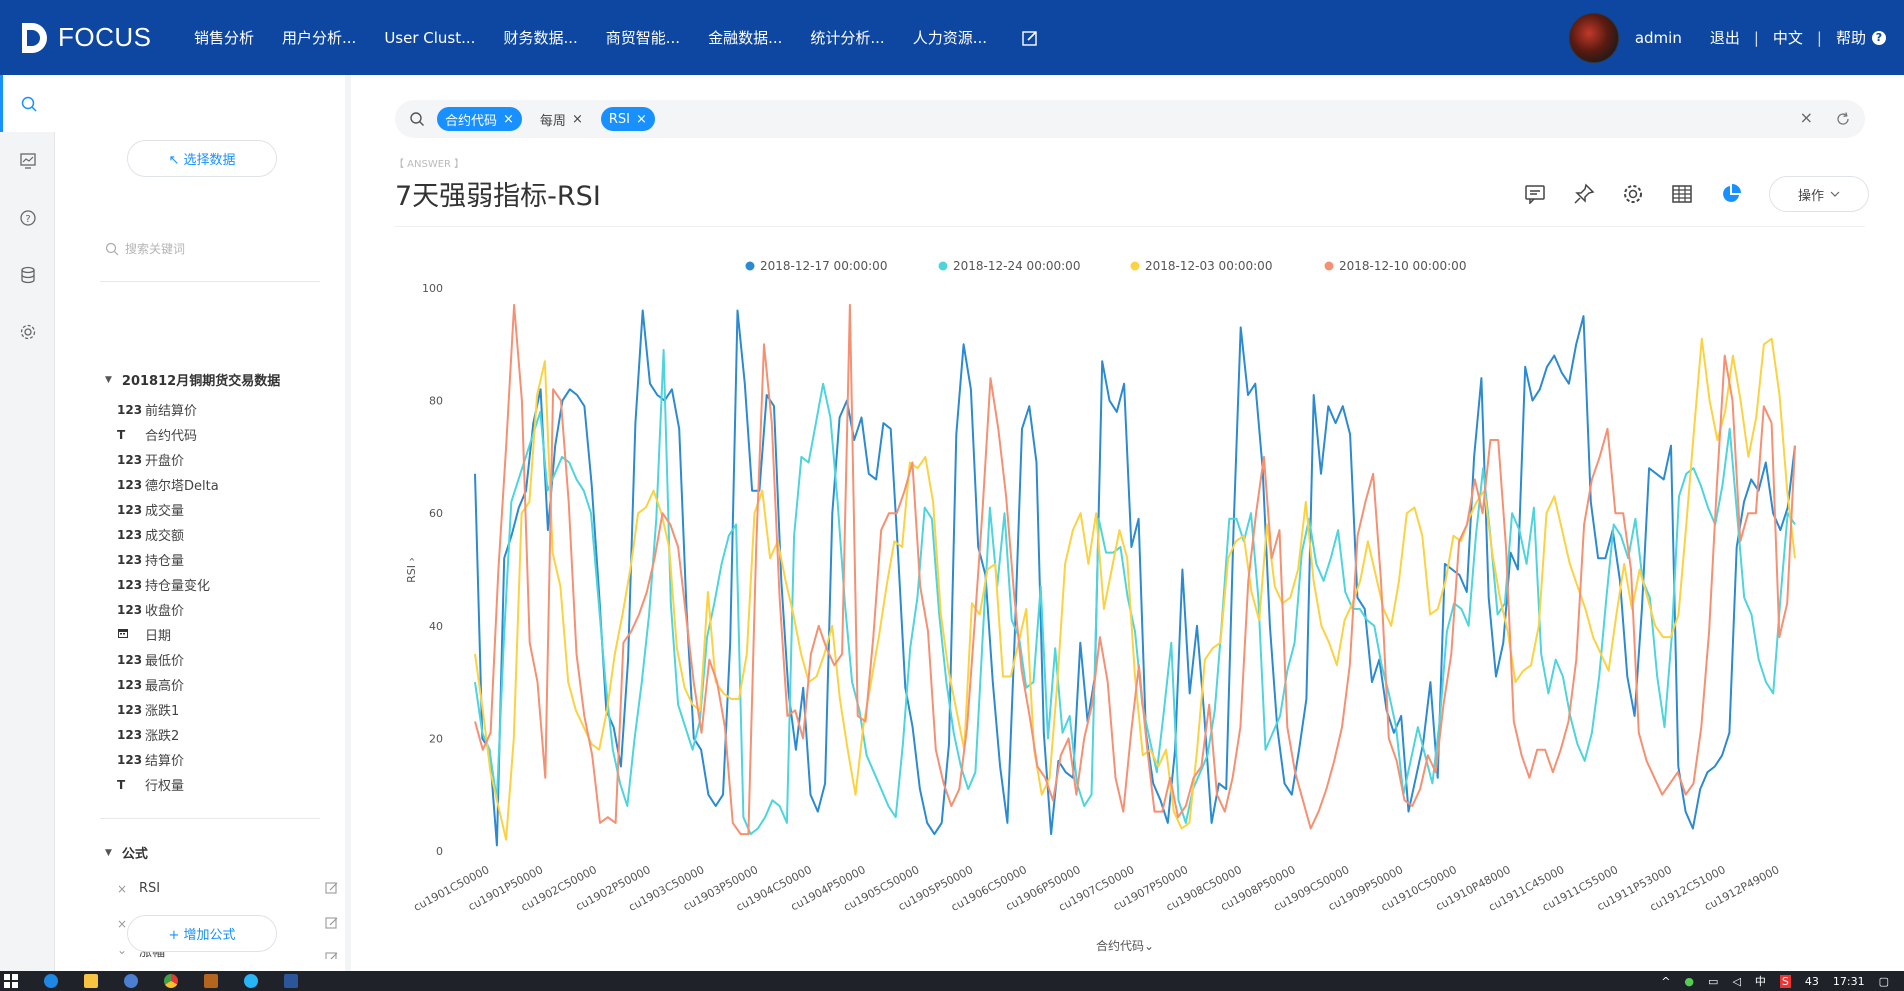  What do you see at coordinates (1884, 981) in the screenshot?
I see `notifications-icon: ▢` at bounding box center [1884, 981].